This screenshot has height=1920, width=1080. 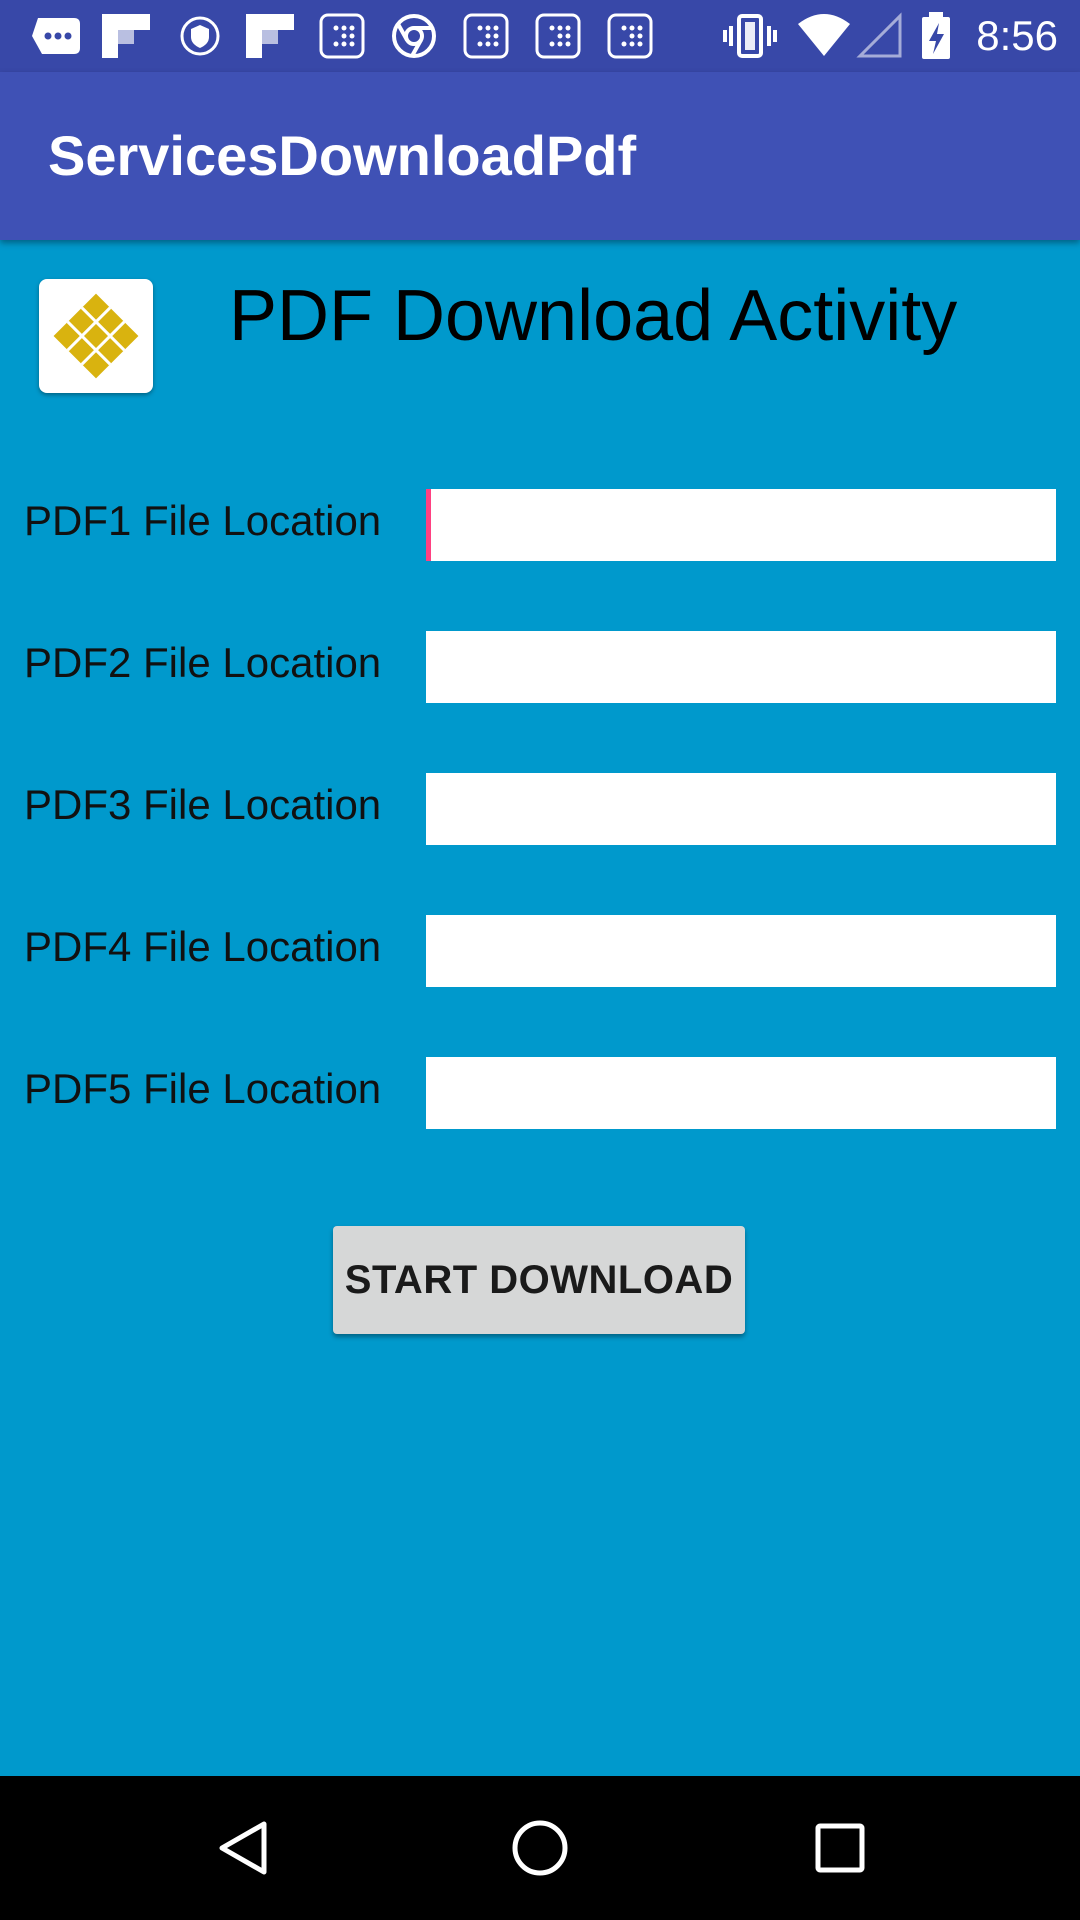 What do you see at coordinates (879, 35) in the screenshot?
I see `cell-signal-icon` at bounding box center [879, 35].